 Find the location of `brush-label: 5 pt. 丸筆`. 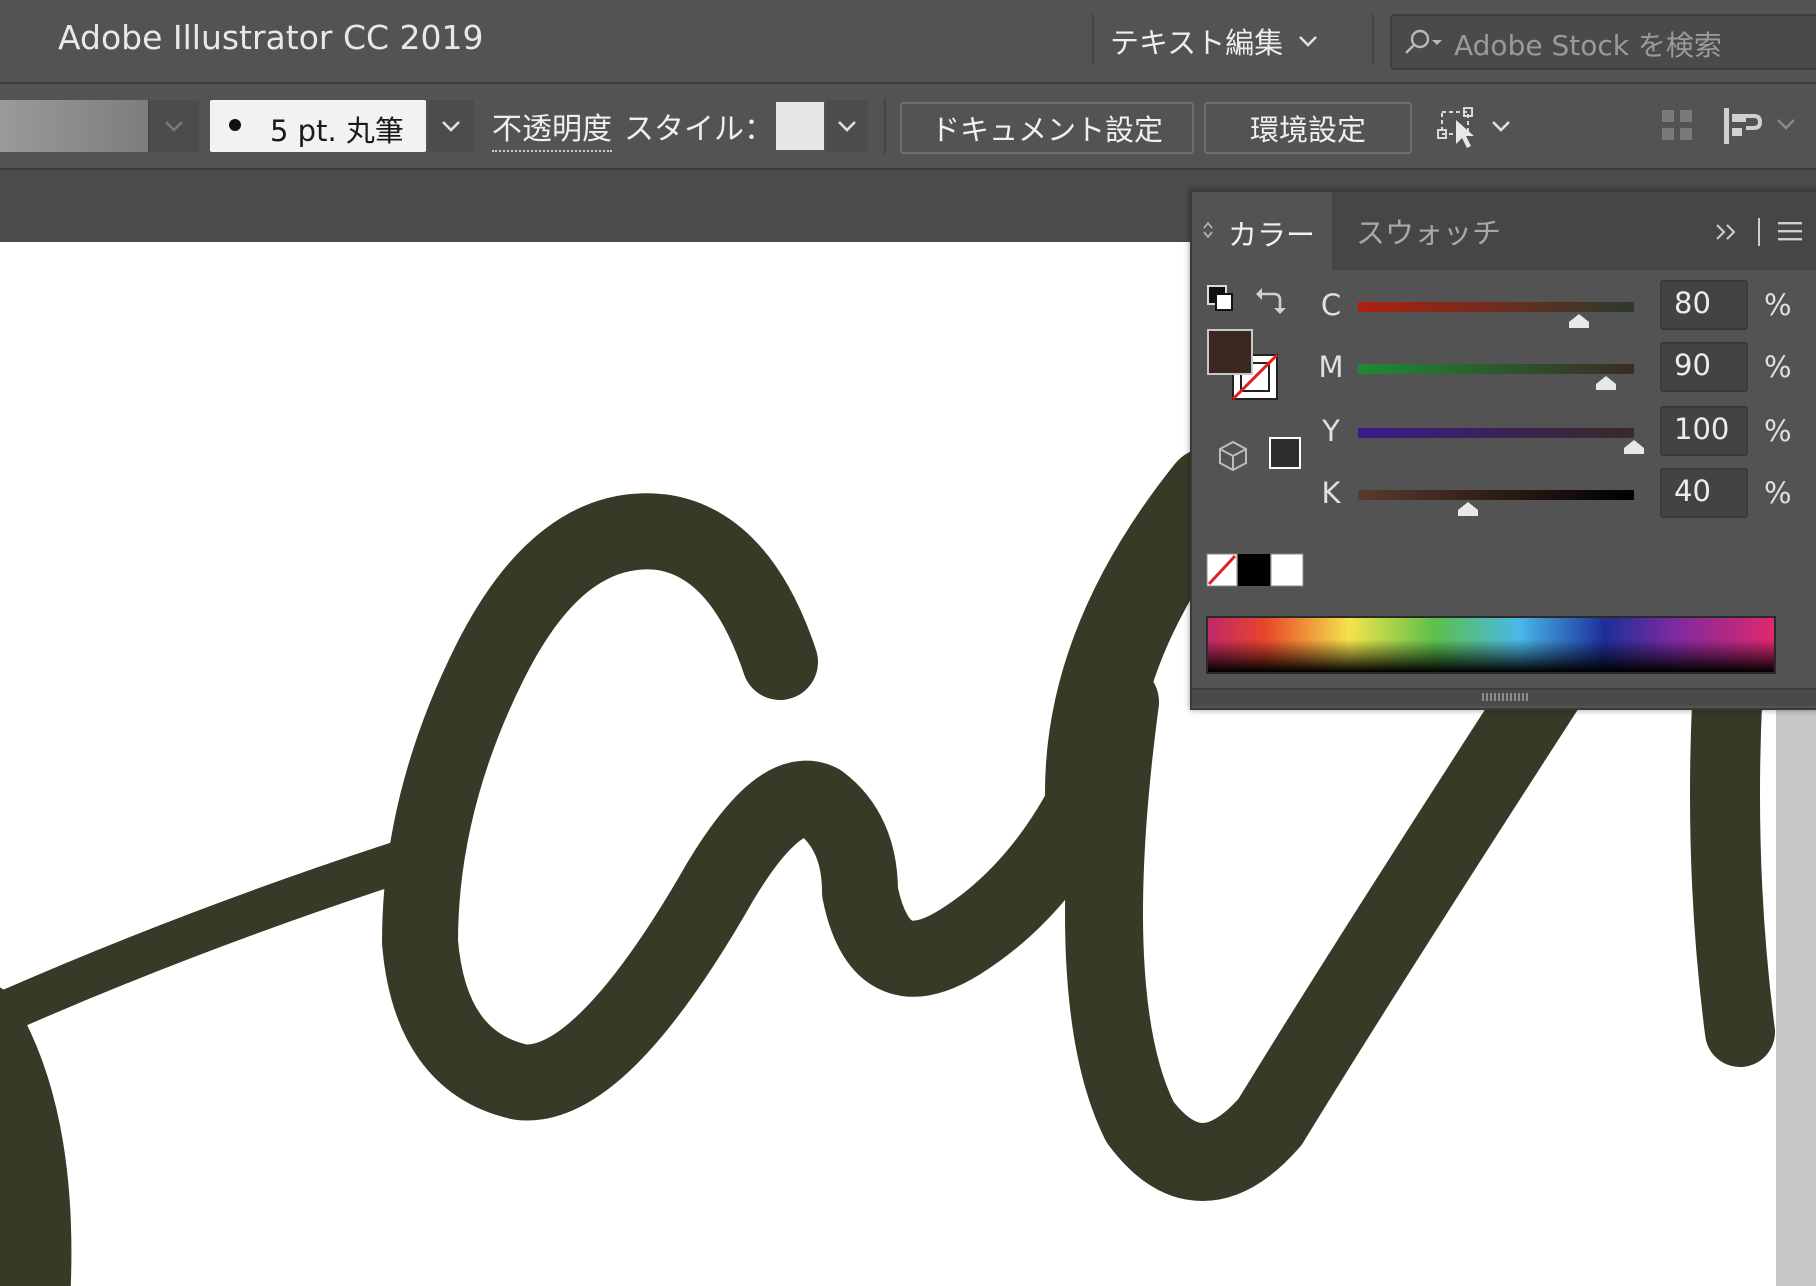

brush-label: 5 pt. 丸筆 is located at coordinates (337, 131).